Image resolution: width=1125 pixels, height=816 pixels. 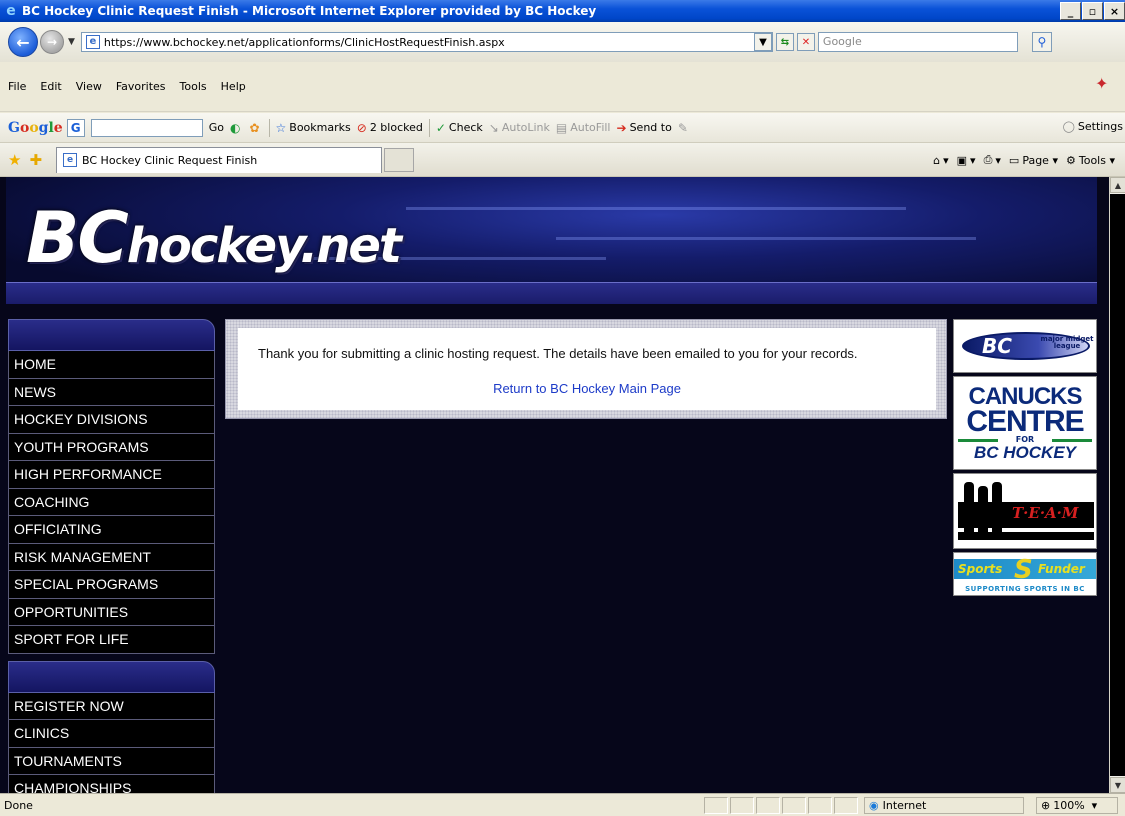 What do you see at coordinates (264, 246) in the screenshot?
I see `logo-hockey-net: hockey.net` at bounding box center [264, 246].